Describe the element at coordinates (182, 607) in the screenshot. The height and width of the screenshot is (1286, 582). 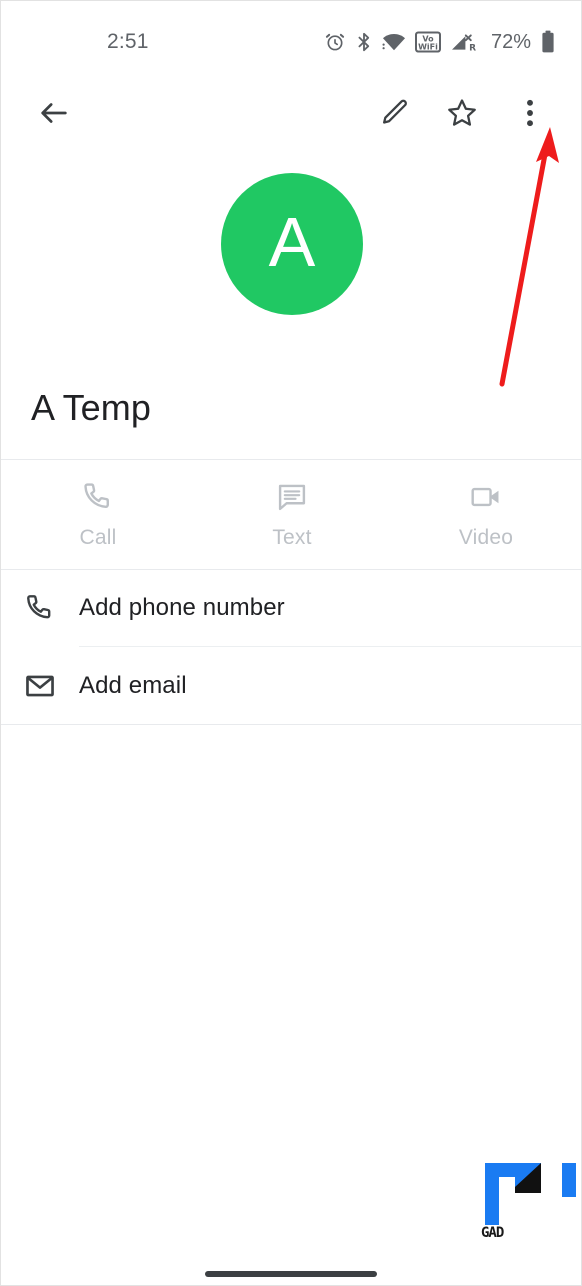
I see `add-phone-number-label: Add phone number` at that location.